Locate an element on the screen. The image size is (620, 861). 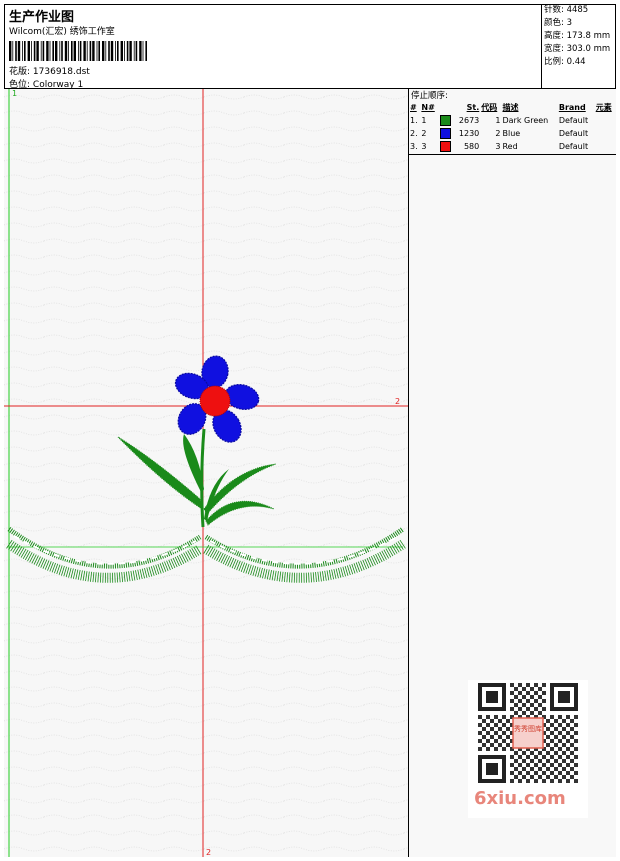
qr-code-icon: 秀秀图库 is located at coordinates (528, 733).